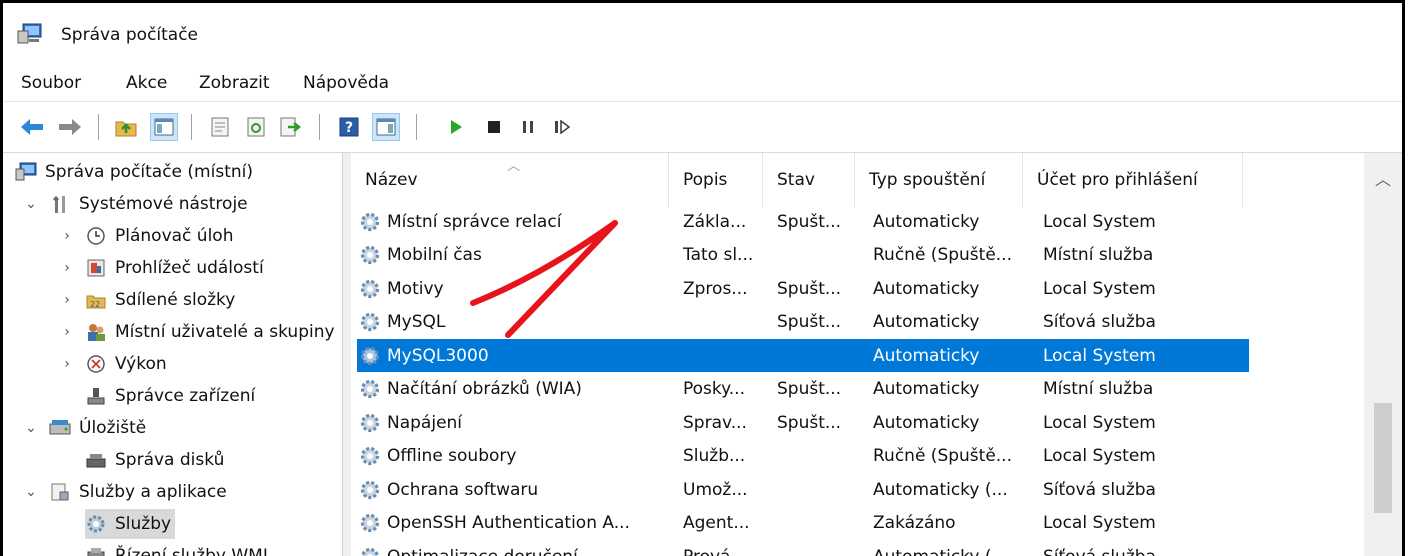 Image resolution: width=1411 pixels, height=556 pixels. I want to click on column-header-name: Název, so click(510, 180).